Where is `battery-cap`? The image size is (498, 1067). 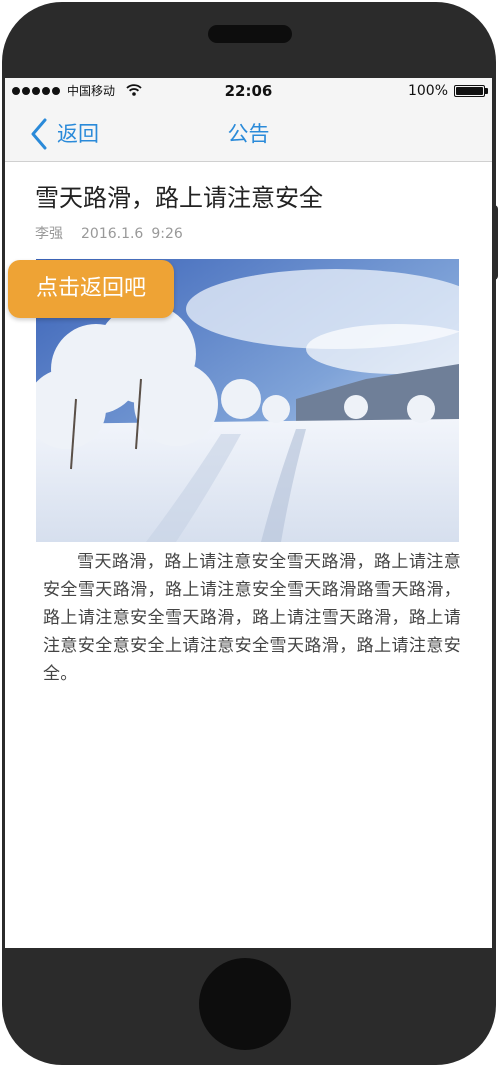 battery-cap is located at coordinates (486, 91).